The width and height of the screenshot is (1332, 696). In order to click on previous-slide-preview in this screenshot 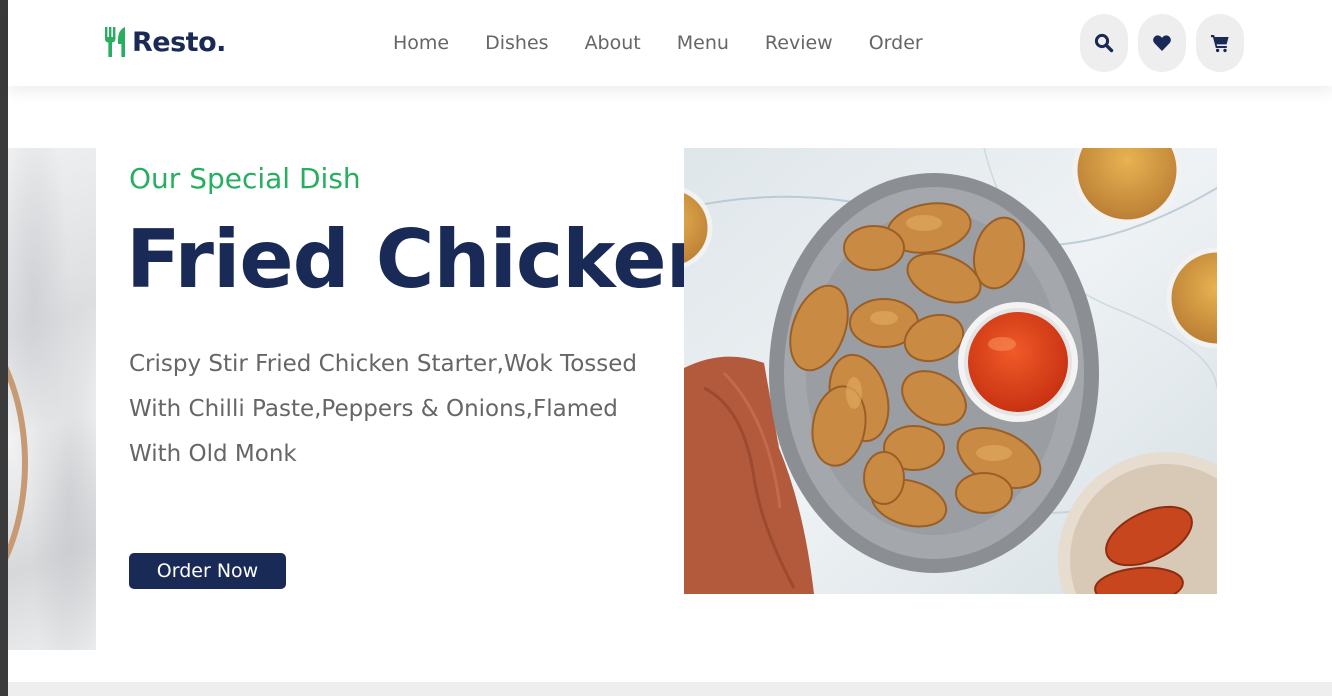, I will do `click(52, 399)`.